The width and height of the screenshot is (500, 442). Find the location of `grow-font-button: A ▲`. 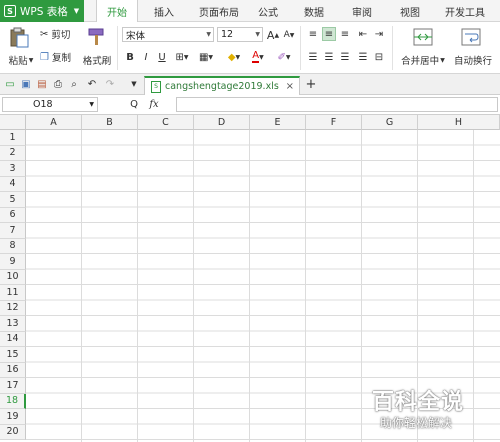

grow-font-button: A ▲ is located at coordinates (273, 35).